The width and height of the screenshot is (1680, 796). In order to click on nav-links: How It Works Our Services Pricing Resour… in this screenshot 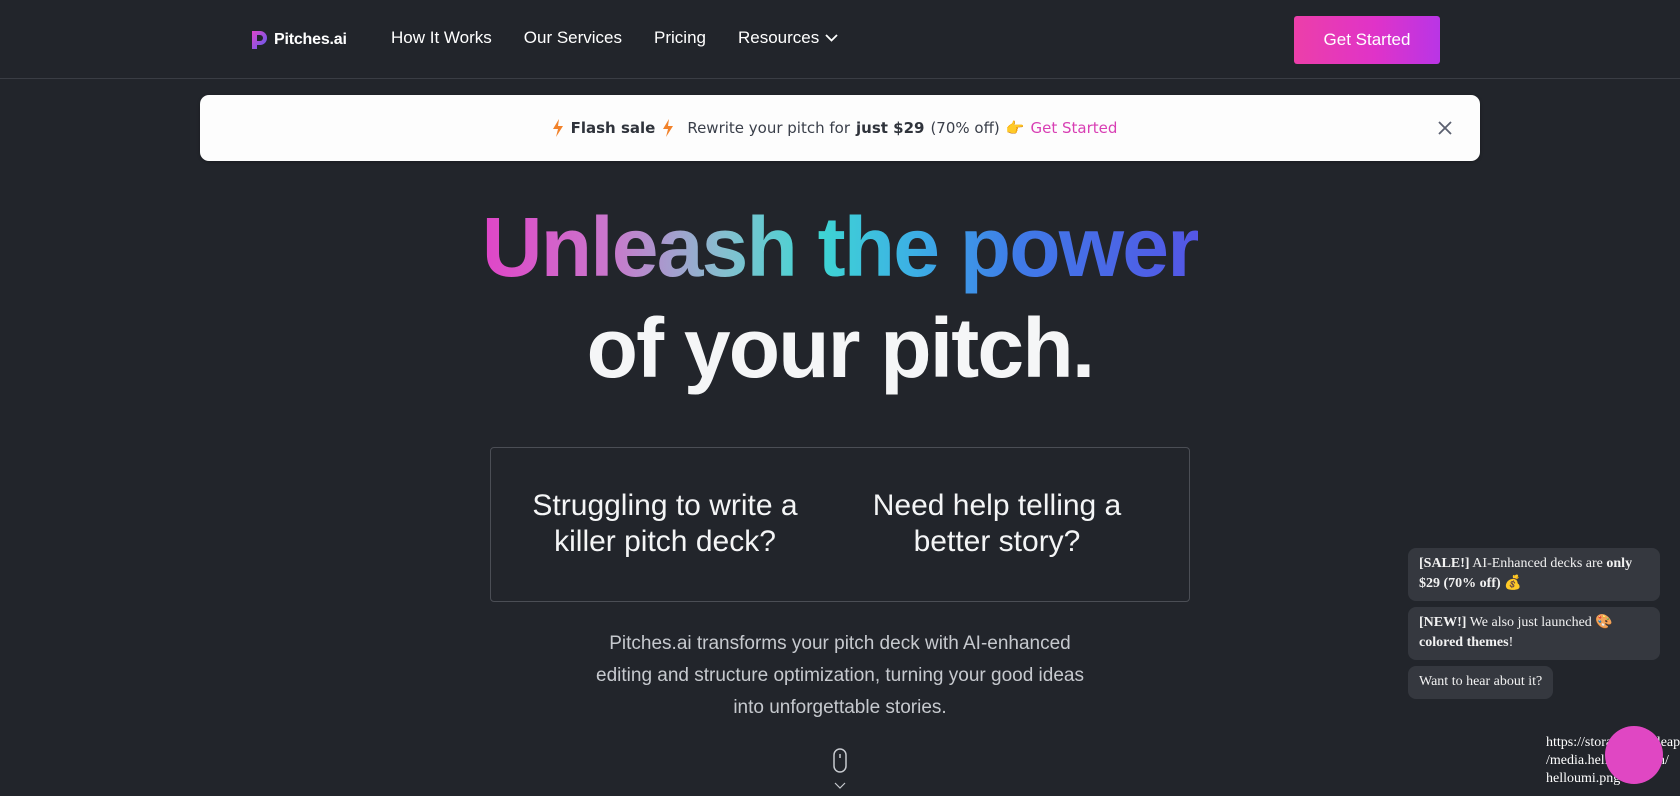, I will do `click(630, 38)`.